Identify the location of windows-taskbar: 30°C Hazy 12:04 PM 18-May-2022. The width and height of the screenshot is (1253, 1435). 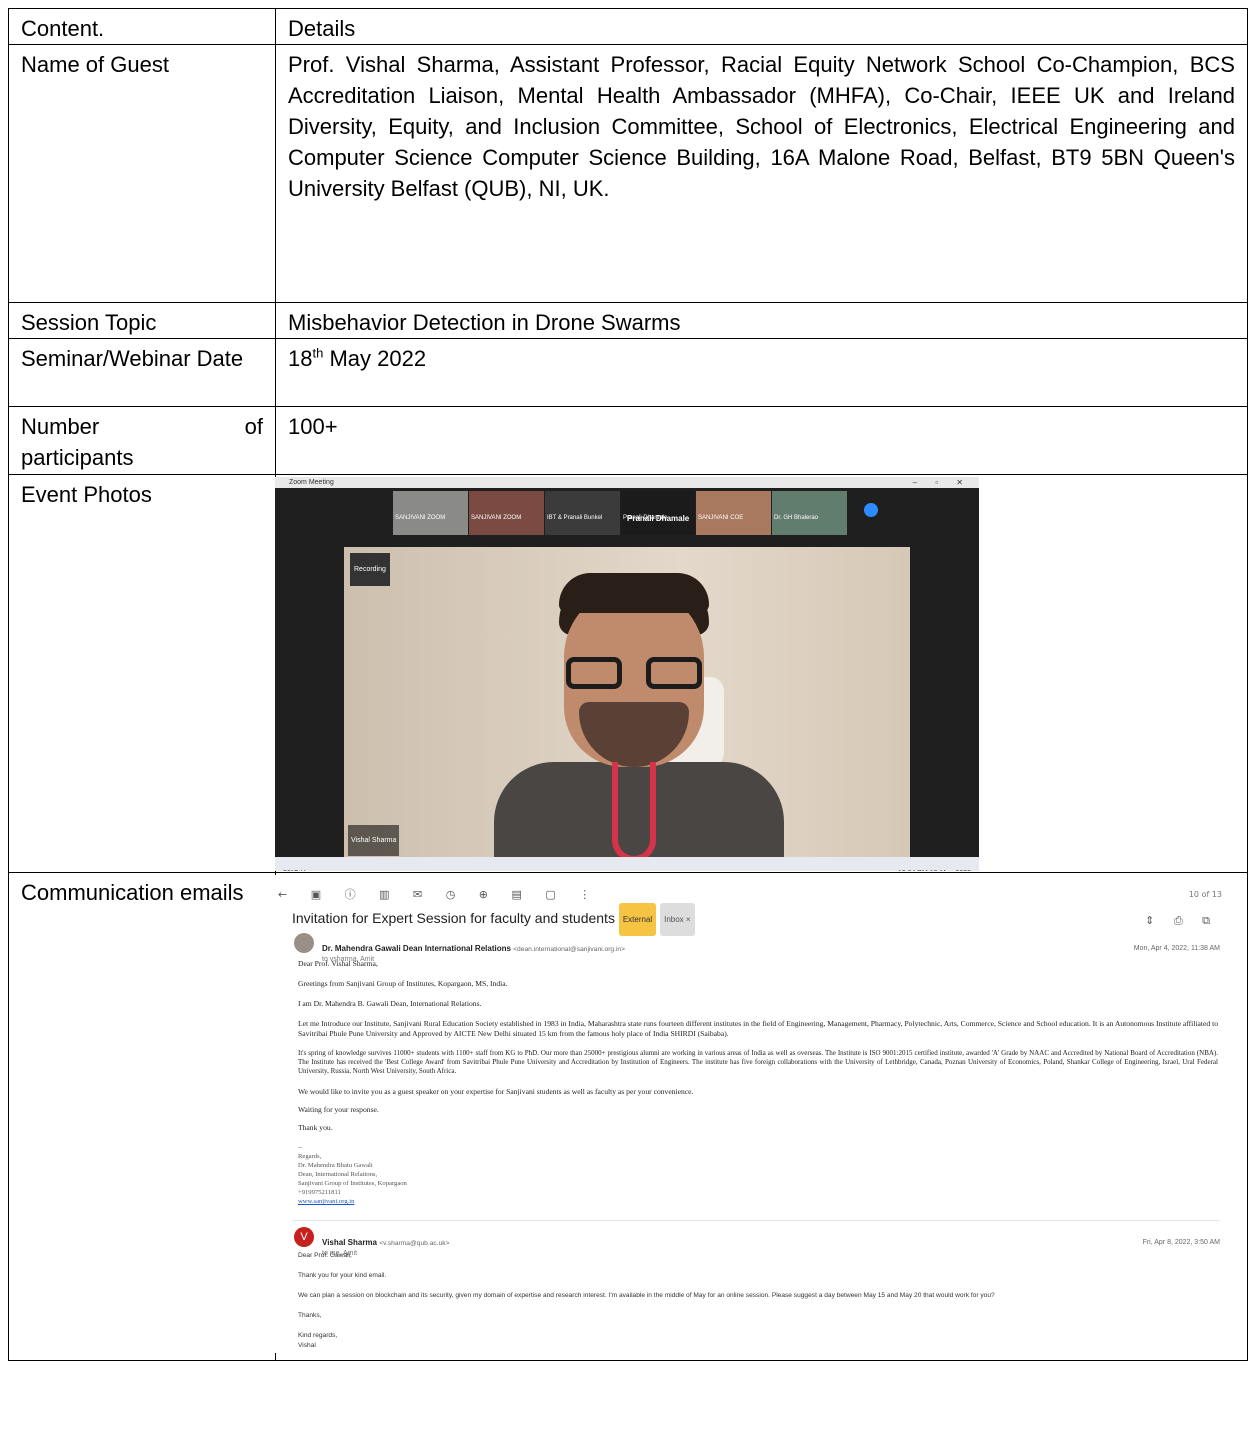
(627, 864).